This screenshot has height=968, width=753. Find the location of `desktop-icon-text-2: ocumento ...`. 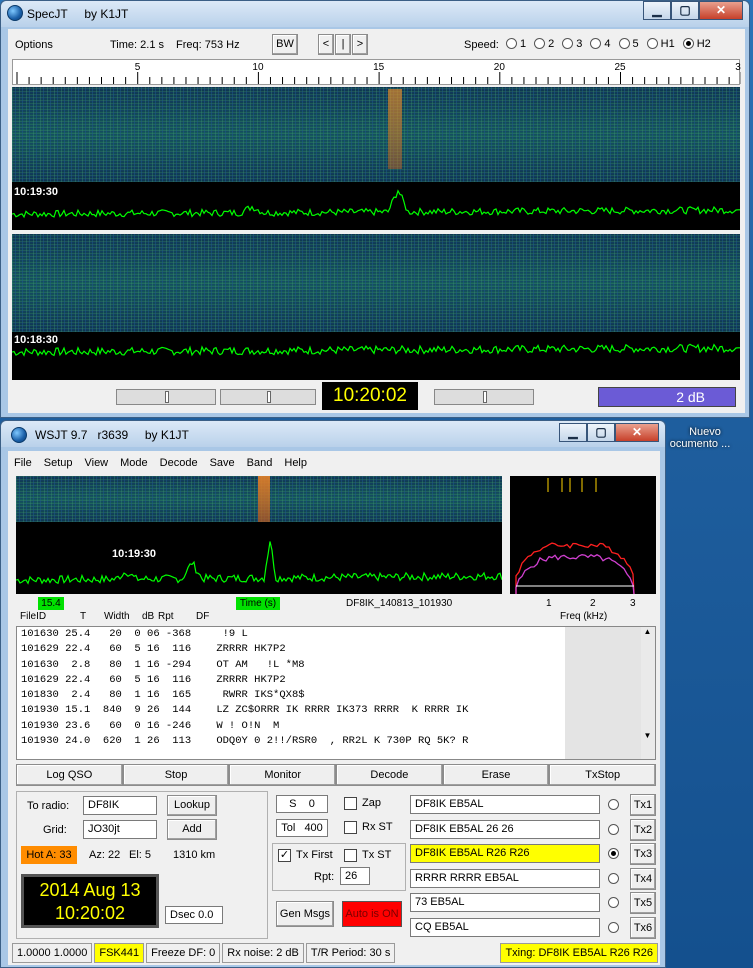

desktop-icon-text-2: ocumento ... is located at coordinates (700, 444).